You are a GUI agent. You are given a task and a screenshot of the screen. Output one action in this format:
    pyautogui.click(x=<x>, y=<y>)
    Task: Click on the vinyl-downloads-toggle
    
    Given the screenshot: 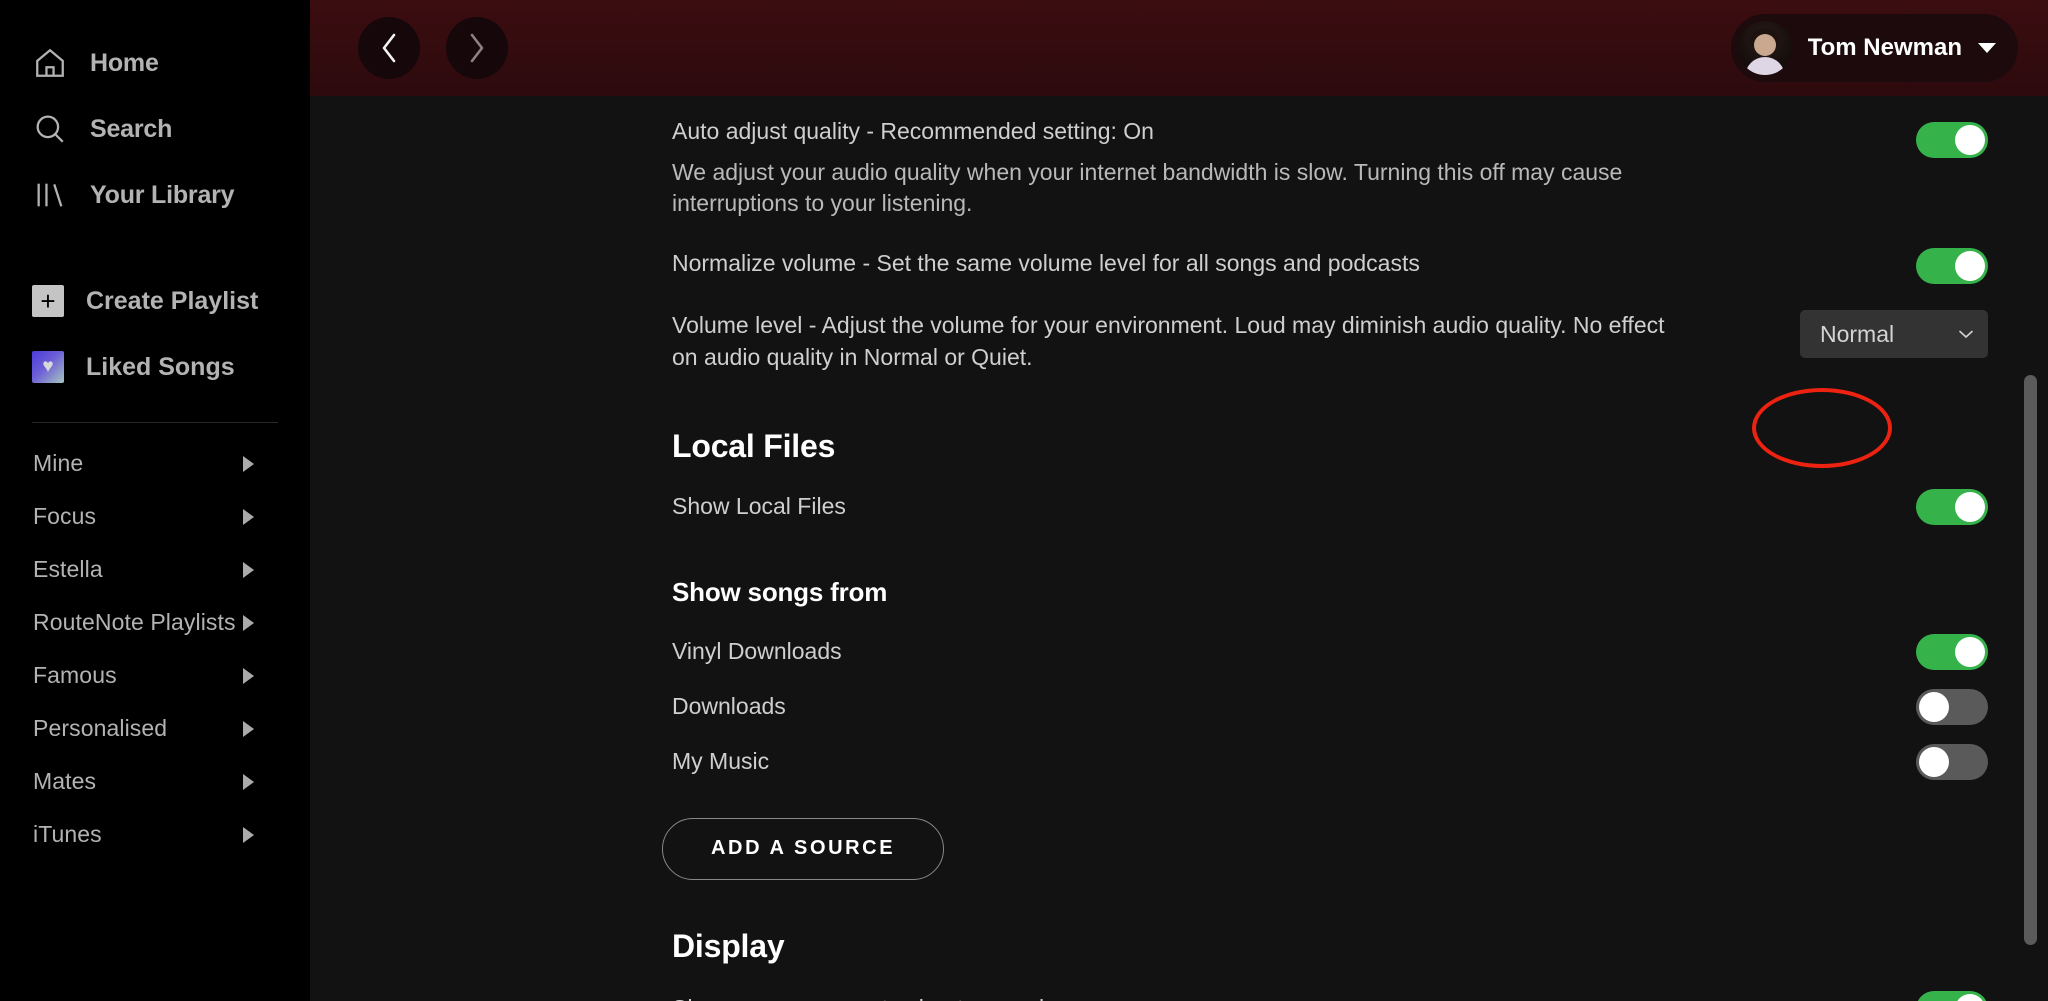 What is the action you would take?
    pyautogui.click(x=1952, y=651)
    